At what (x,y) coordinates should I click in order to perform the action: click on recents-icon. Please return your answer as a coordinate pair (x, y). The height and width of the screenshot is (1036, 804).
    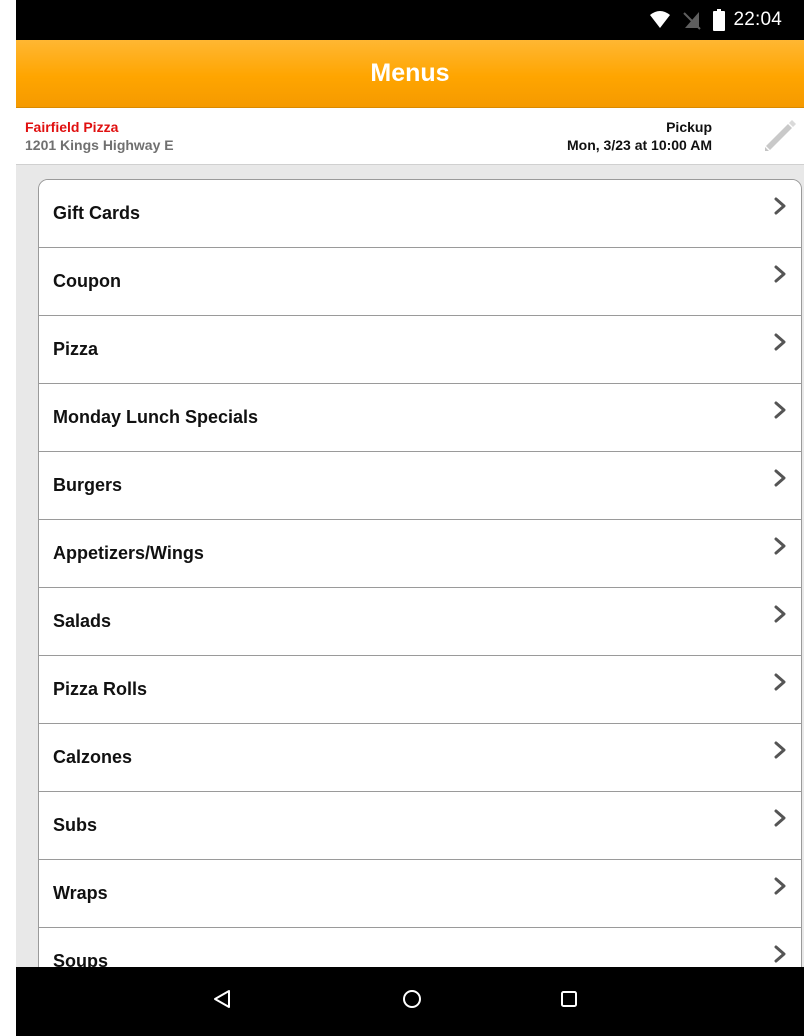
    Looking at the image, I should click on (569, 1001).